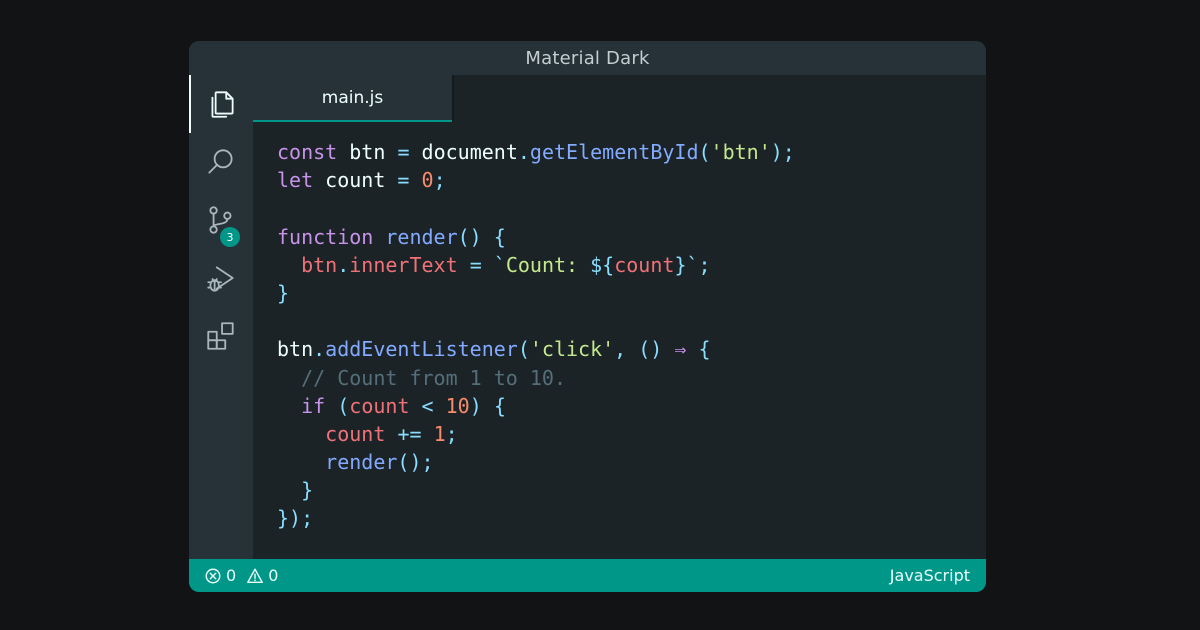 The height and width of the screenshot is (630, 1200). I want to click on code-token: ();, so click(415, 462).